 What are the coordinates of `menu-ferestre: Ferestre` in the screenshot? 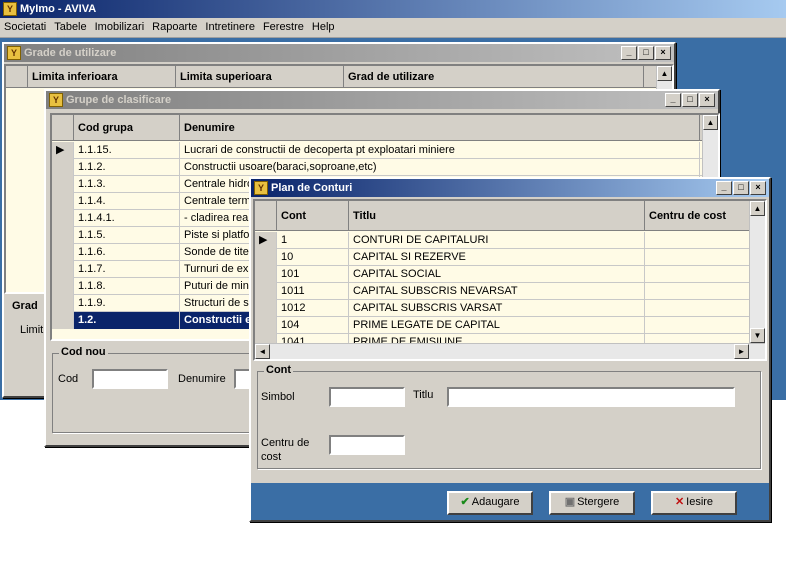 It's located at (283, 25).